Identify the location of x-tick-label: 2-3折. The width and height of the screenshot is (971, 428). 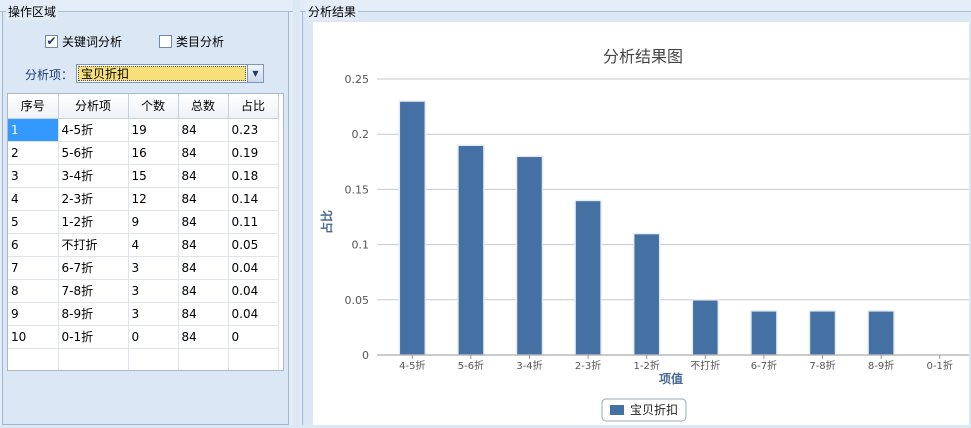
(588, 365).